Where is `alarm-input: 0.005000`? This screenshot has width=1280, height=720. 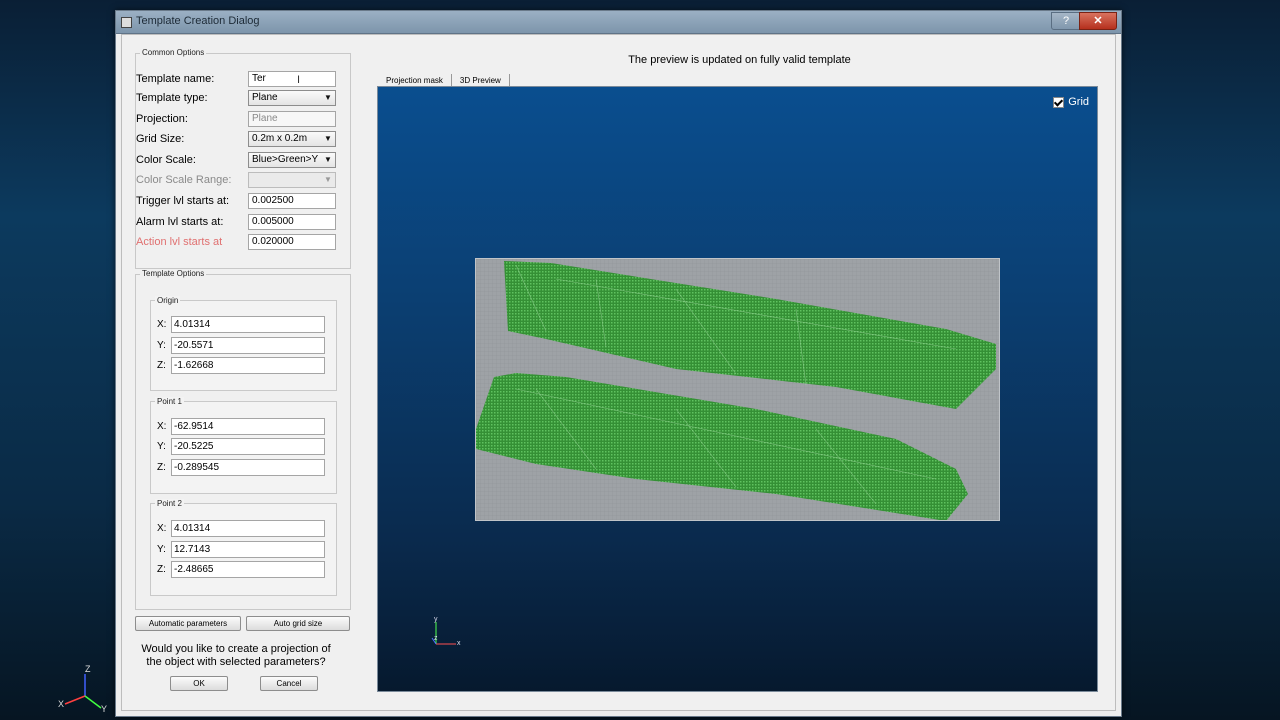
alarm-input: 0.005000 is located at coordinates (292, 222).